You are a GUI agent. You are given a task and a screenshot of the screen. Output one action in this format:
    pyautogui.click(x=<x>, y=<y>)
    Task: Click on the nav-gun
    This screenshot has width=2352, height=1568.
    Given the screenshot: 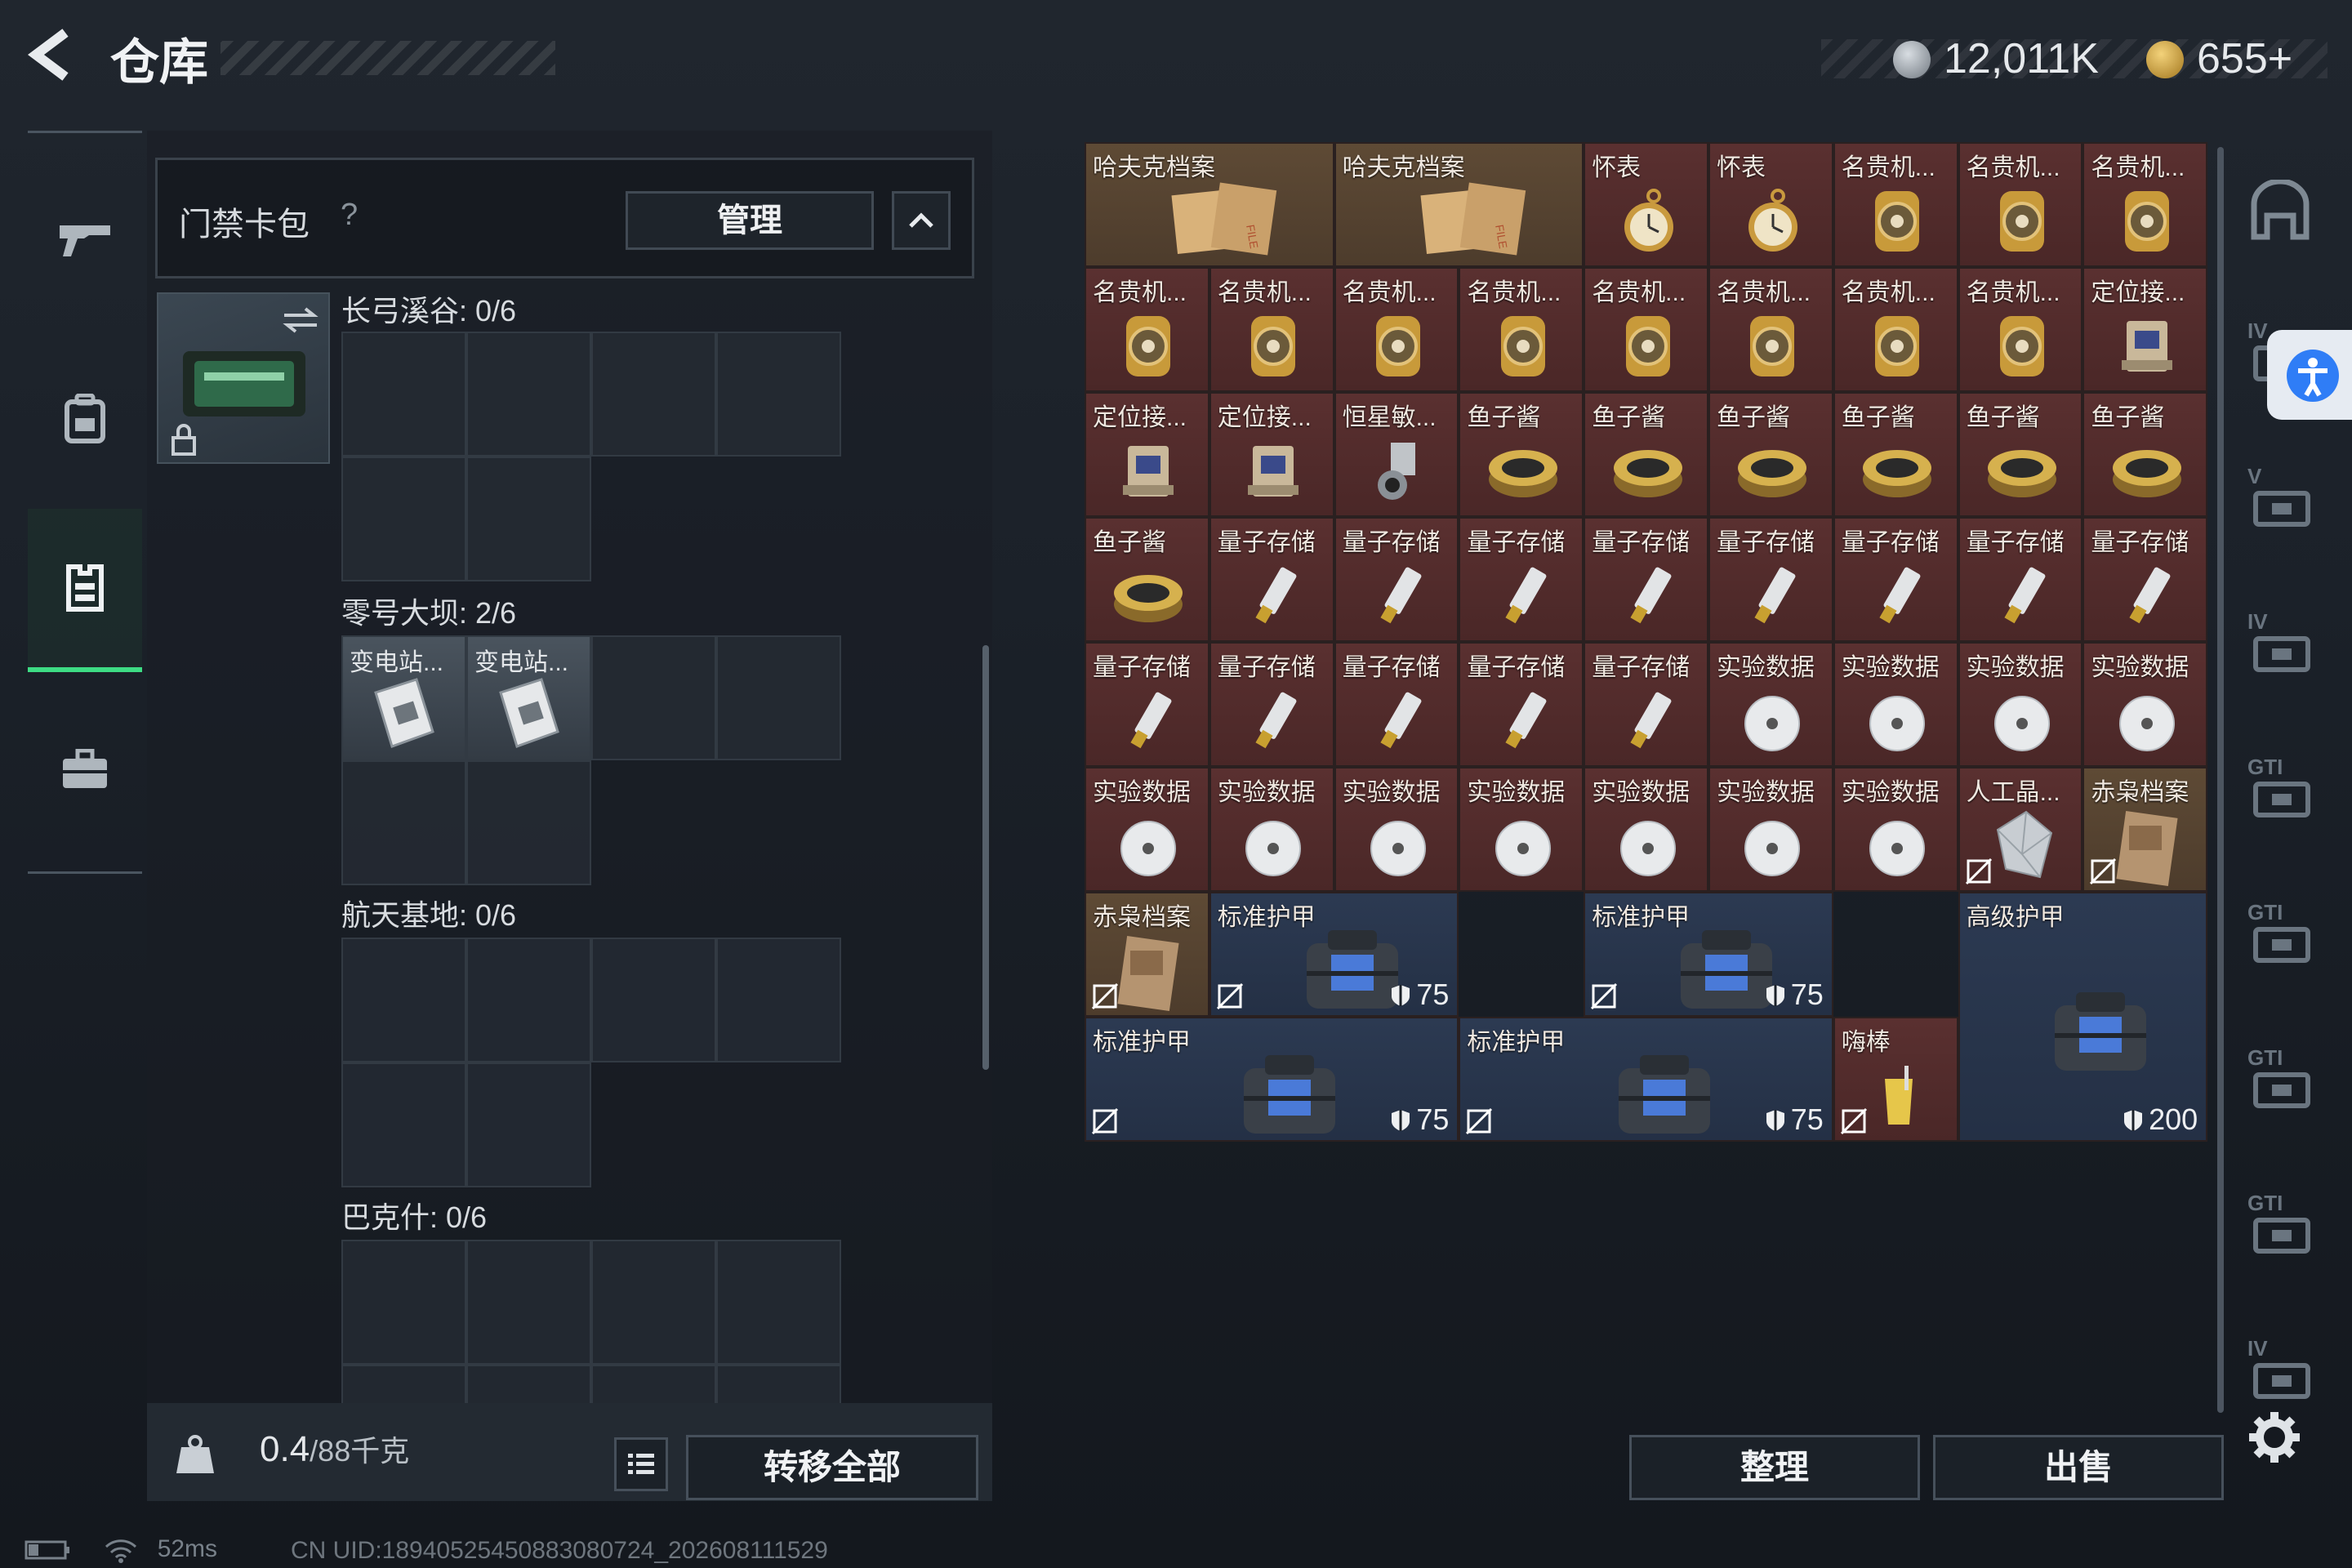 What is the action you would take?
    pyautogui.click(x=85, y=239)
    